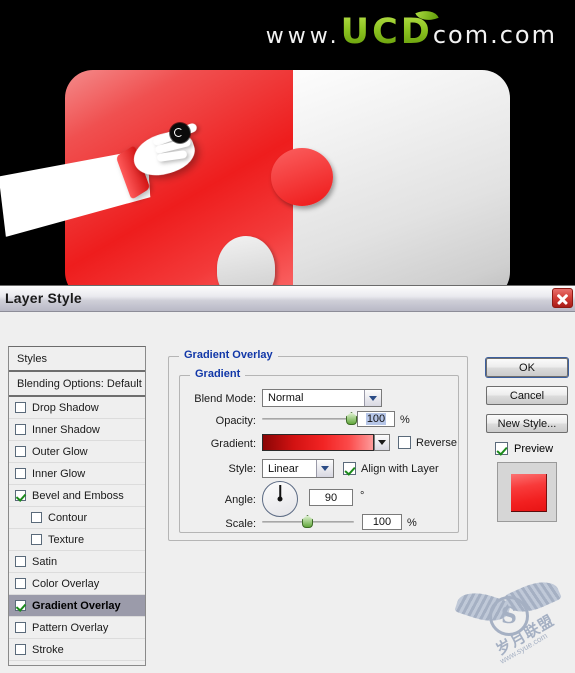 Image resolution: width=575 pixels, height=673 pixels. Describe the element at coordinates (235, 421) in the screenshot. I see `opacity-label: Opacity:` at that location.